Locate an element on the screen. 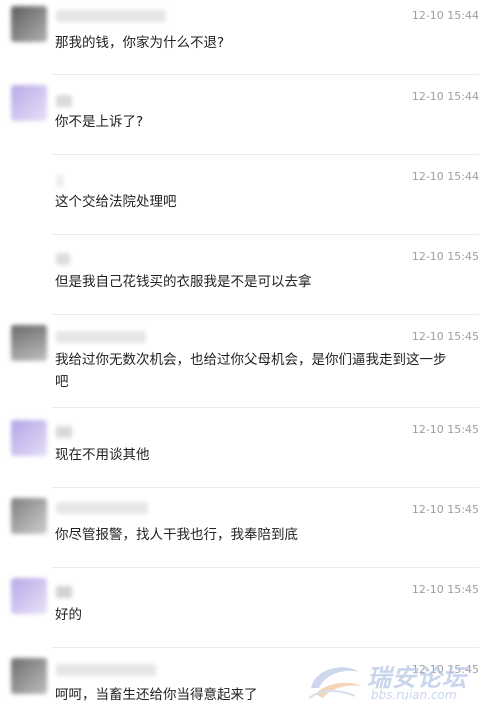  message-item: 12-10 15:45 好的 is located at coordinates (244, 607).